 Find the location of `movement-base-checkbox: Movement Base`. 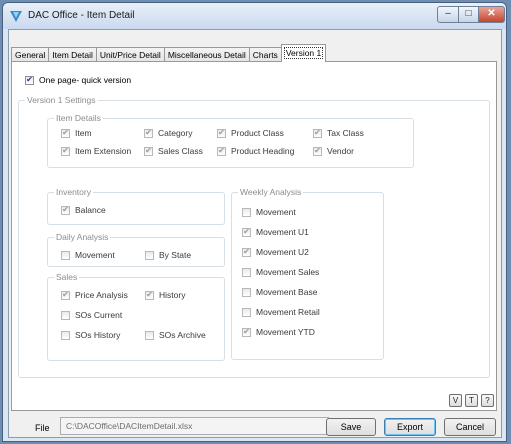

movement-base-checkbox: Movement Base is located at coordinates (279, 292).